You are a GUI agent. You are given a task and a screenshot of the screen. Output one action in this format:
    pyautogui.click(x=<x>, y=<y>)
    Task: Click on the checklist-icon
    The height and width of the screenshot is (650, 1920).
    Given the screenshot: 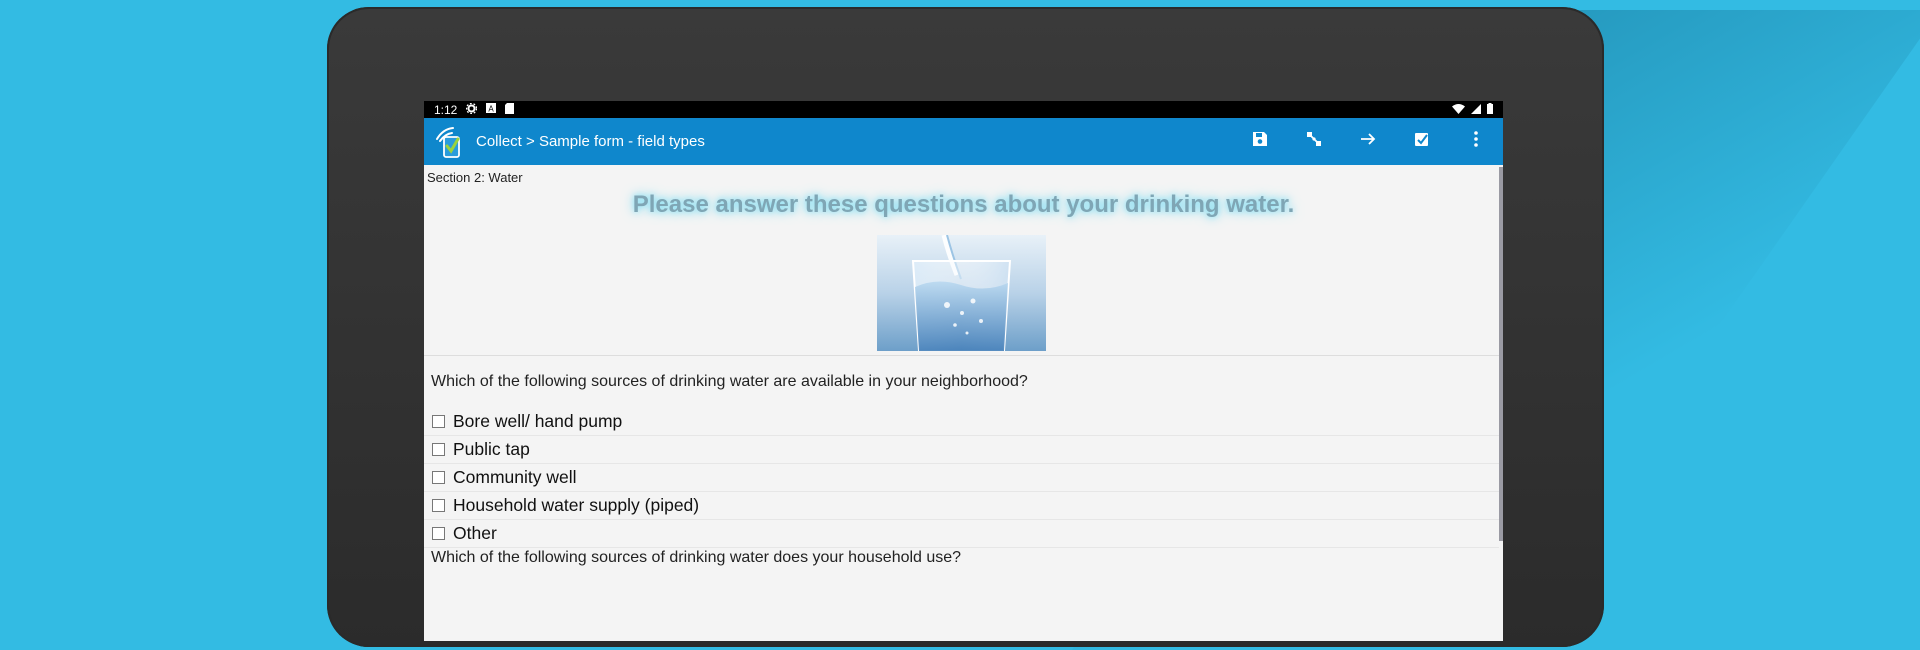 What is the action you would take?
    pyautogui.click(x=1422, y=141)
    